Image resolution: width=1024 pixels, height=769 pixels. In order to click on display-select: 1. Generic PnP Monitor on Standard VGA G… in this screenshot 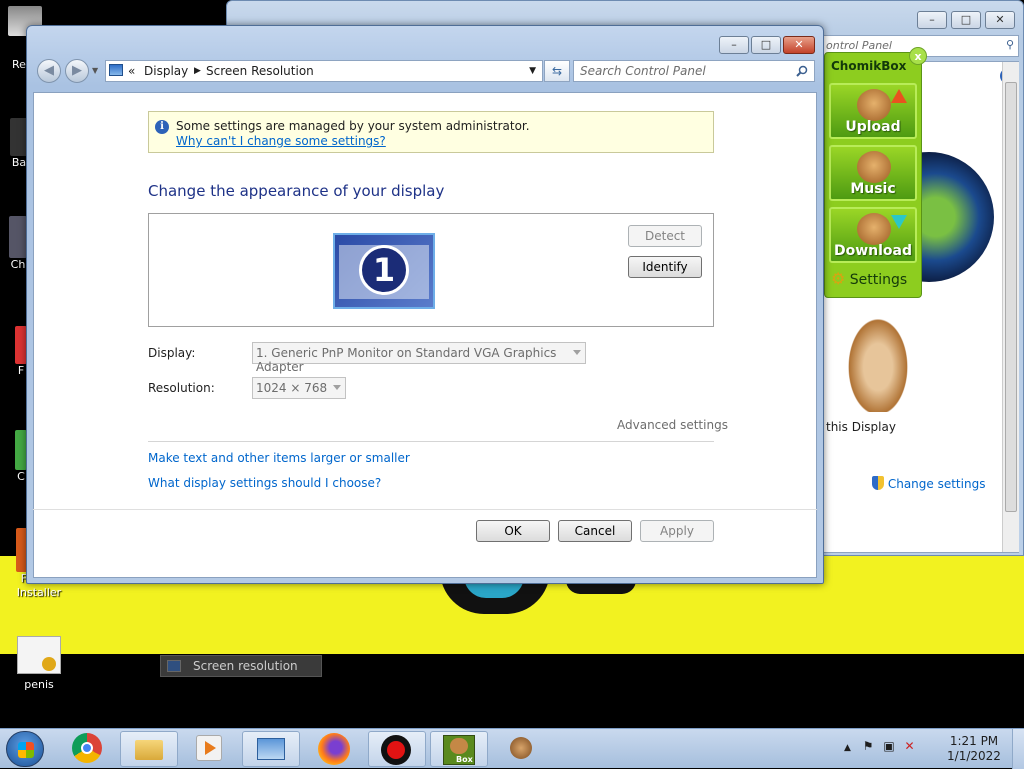, I will do `click(419, 358)`.